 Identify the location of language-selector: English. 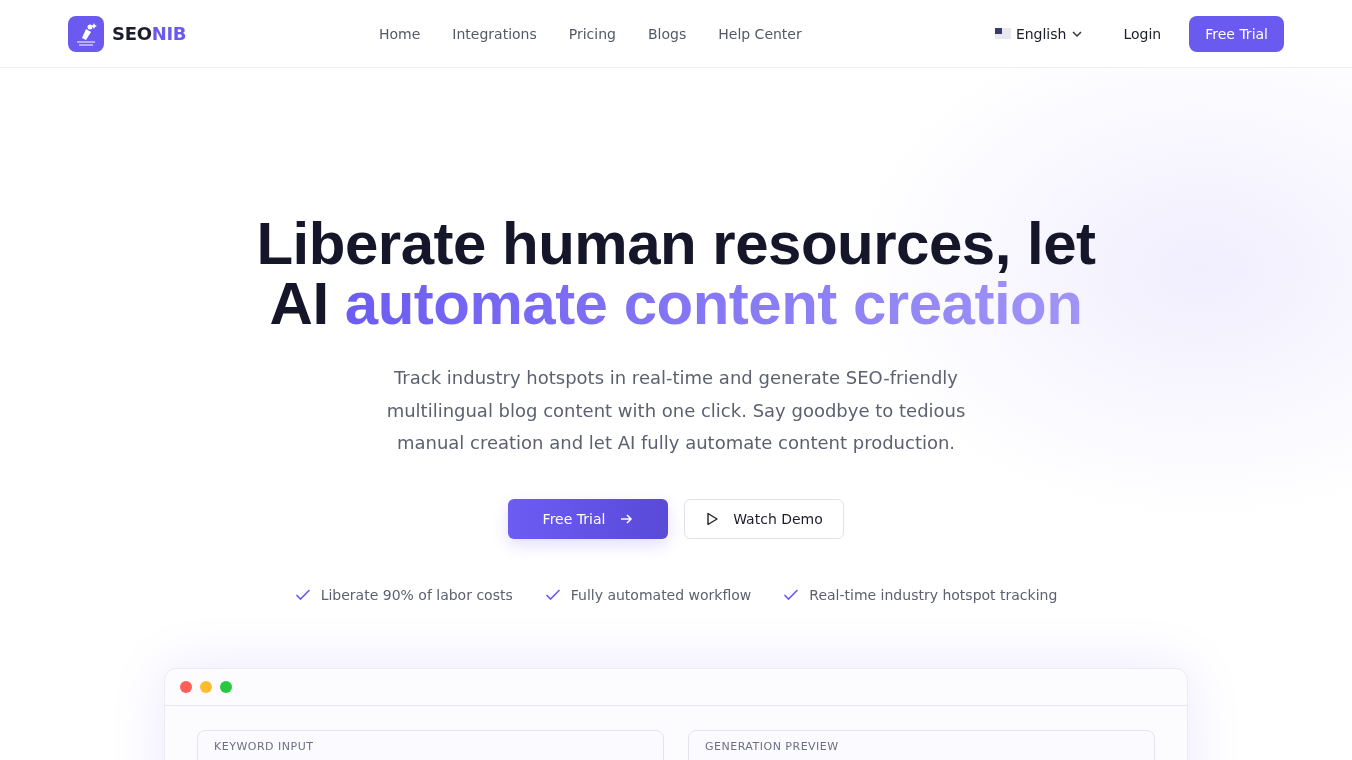
(1041, 33).